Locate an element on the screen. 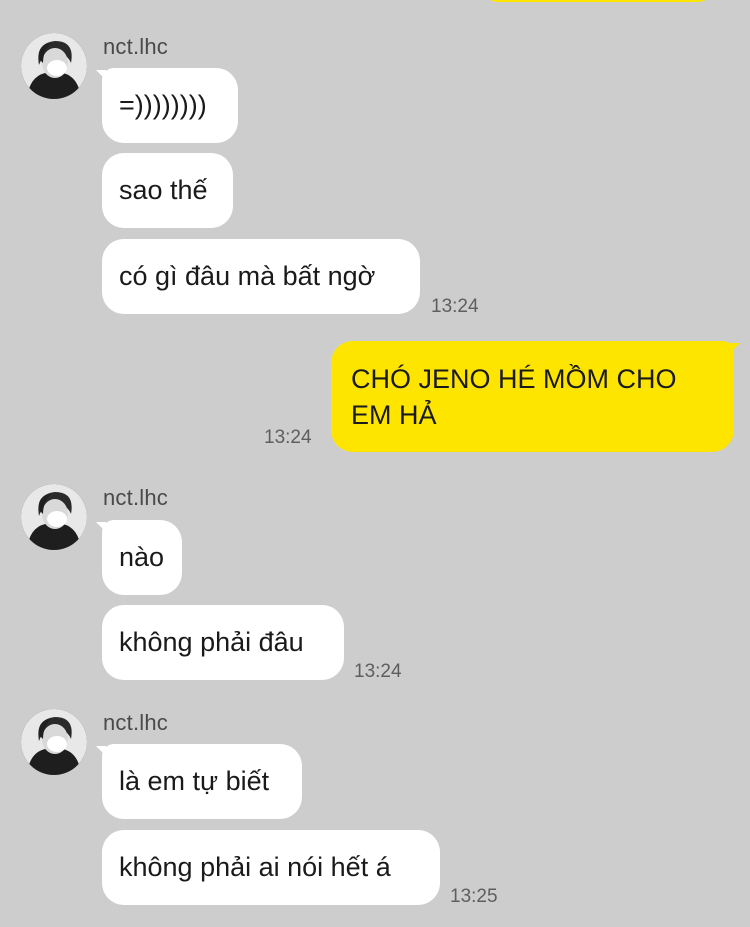 This screenshot has height=927, width=750. message-bubble: có gì đâu mà bất ngờ is located at coordinates (261, 276).